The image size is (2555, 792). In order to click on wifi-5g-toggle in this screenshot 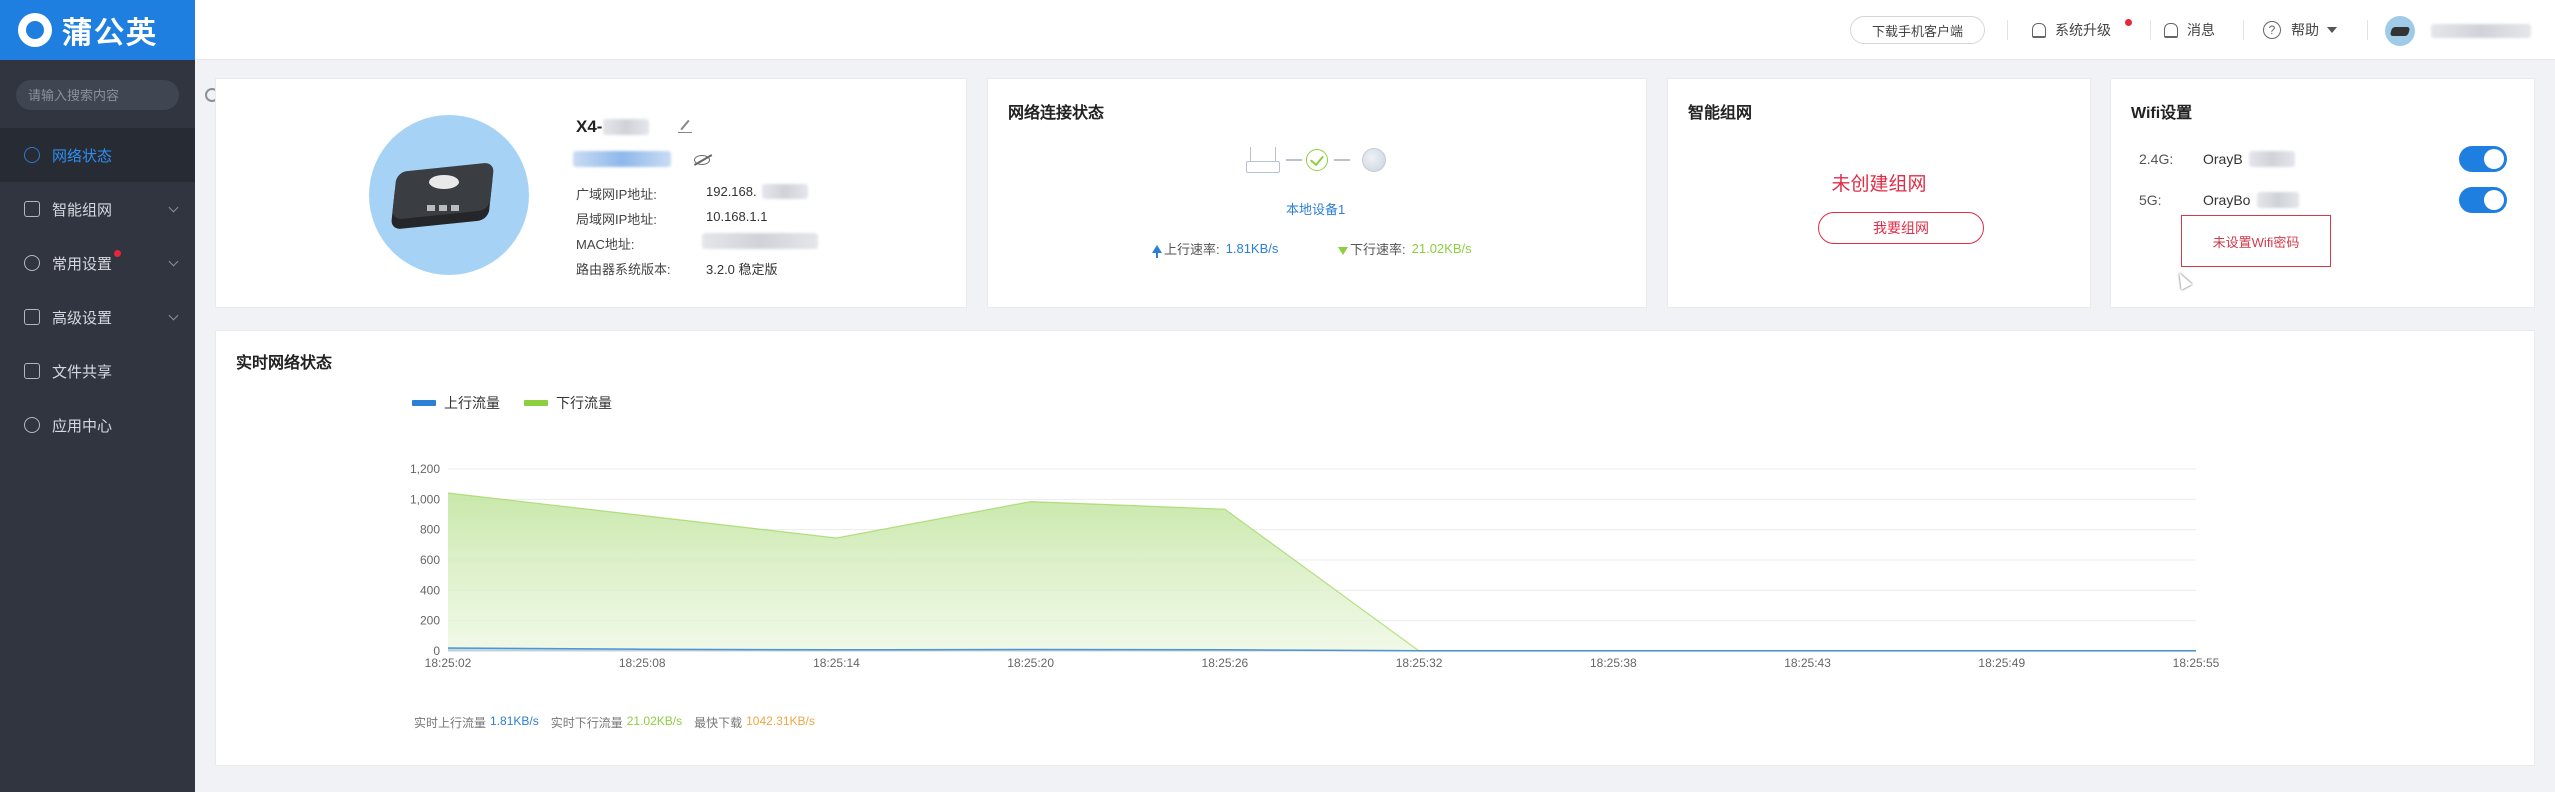, I will do `click(2483, 200)`.